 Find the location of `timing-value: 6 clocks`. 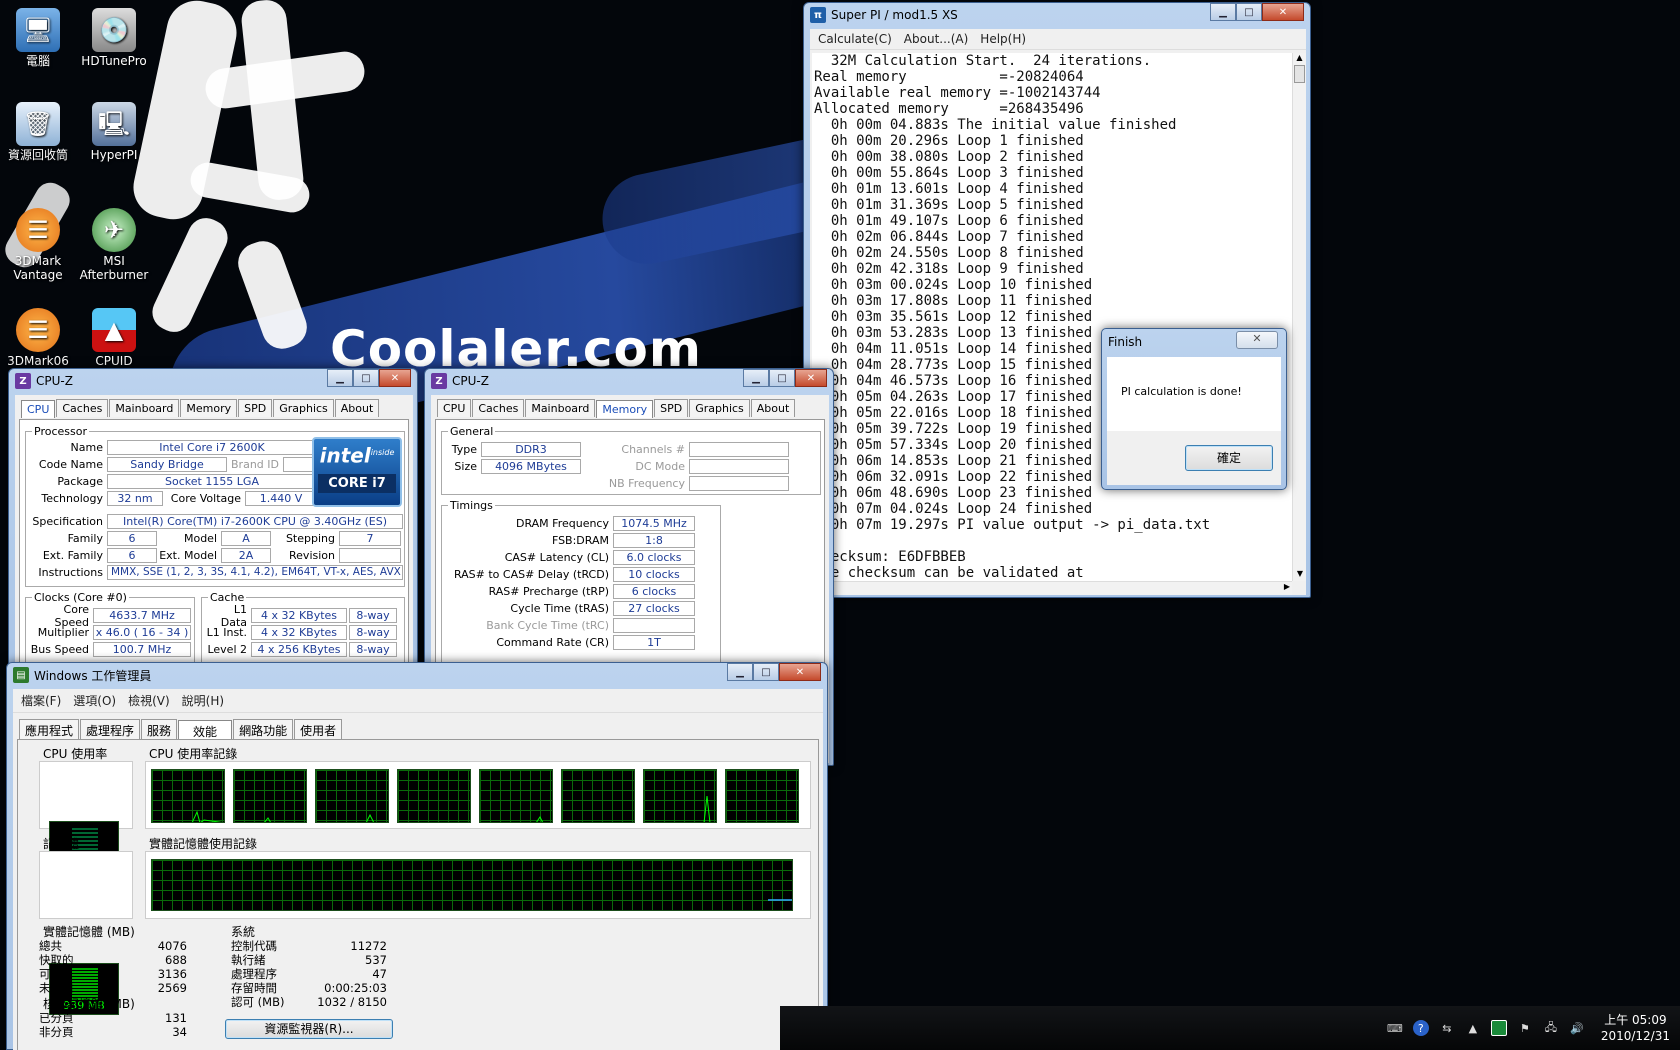

timing-value: 6 clocks is located at coordinates (654, 591).